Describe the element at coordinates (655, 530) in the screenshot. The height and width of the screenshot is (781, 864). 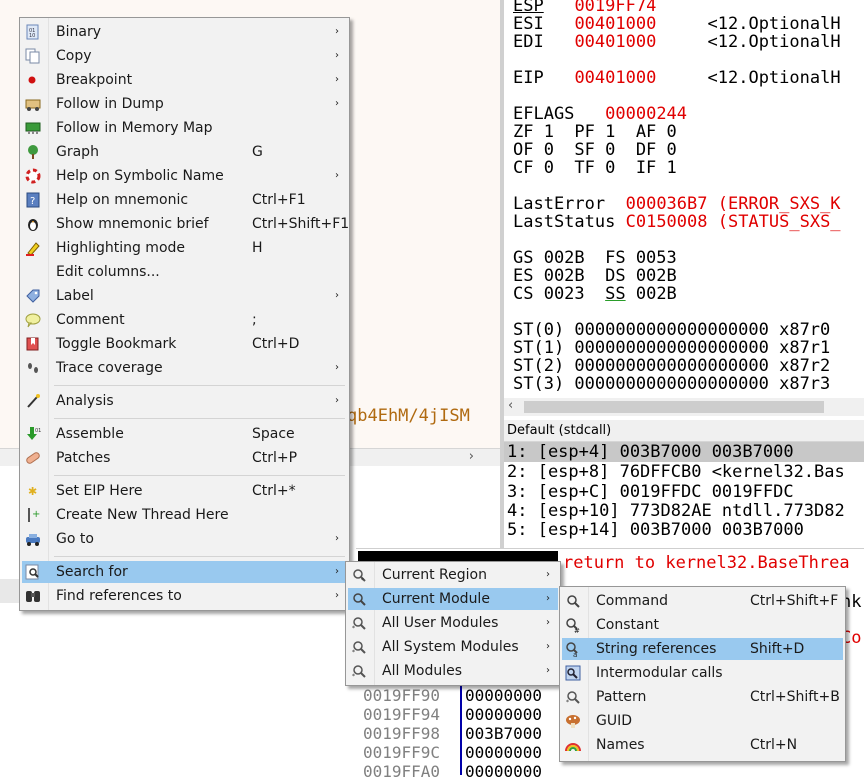
I see `stack-arg-row: 5: [esp+14] 003B7000 003B7000` at that location.